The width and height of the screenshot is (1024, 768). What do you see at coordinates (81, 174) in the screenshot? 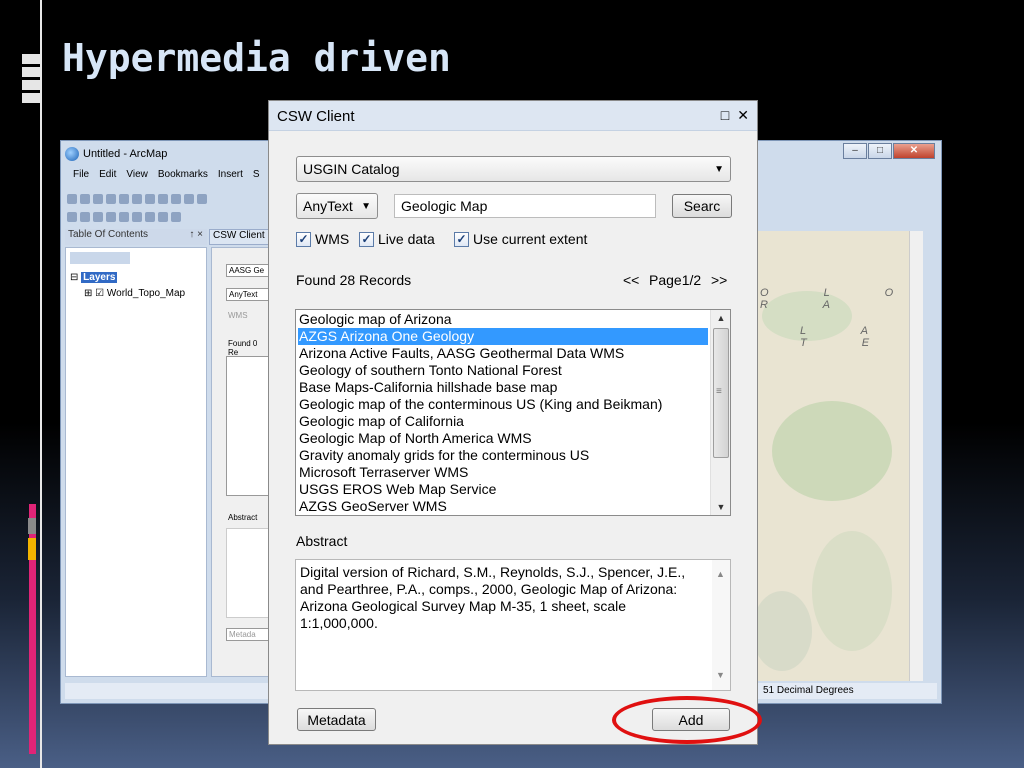
I see `menu-file: File` at bounding box center [81, 174].